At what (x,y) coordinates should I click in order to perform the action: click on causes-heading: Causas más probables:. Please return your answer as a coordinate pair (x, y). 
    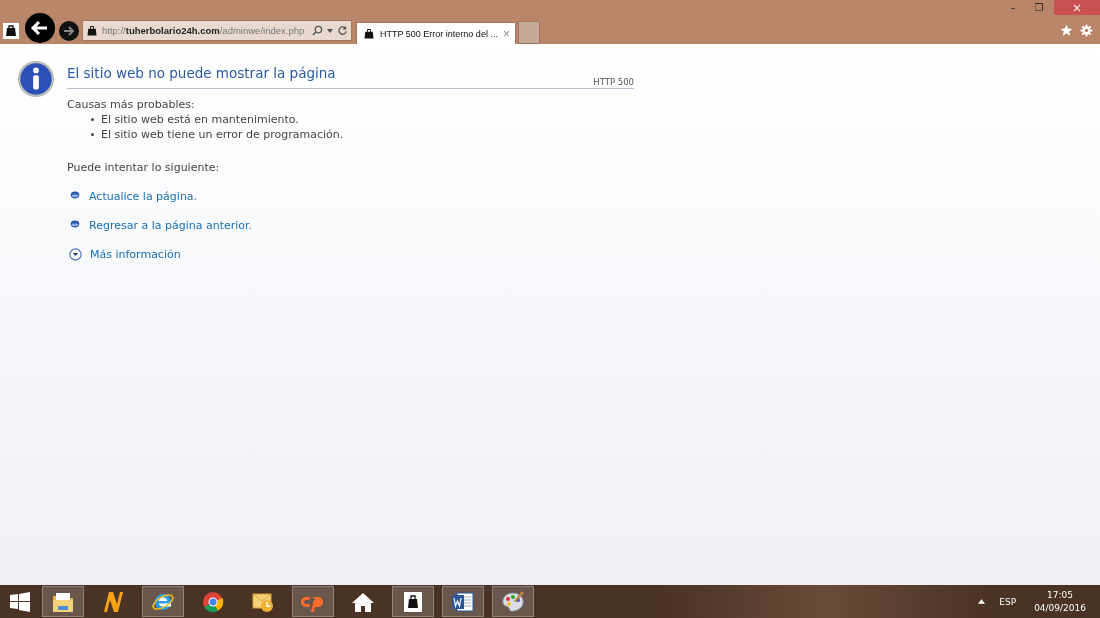
    Looking at the image, I should click on (131, 104).